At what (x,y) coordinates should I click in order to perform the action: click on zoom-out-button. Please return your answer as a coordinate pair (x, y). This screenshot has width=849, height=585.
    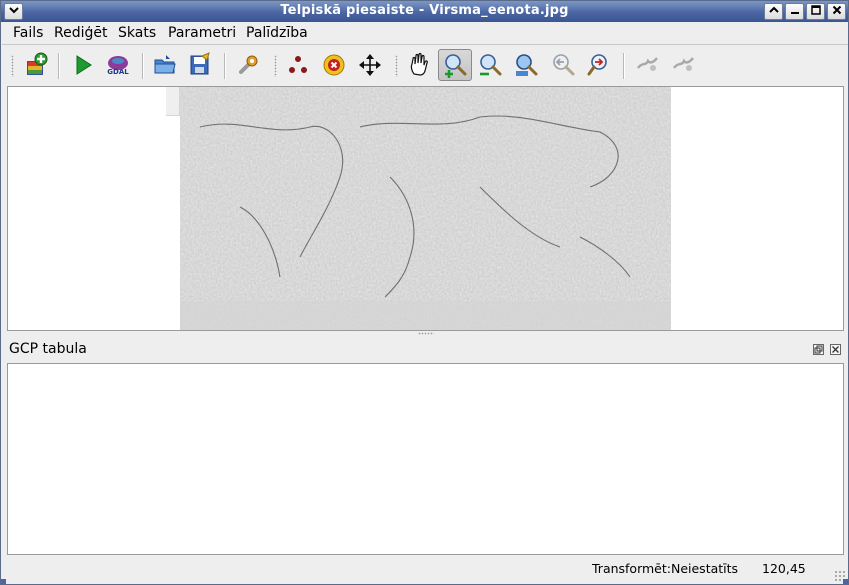
    Looking at the image, I should click on (490, 65).